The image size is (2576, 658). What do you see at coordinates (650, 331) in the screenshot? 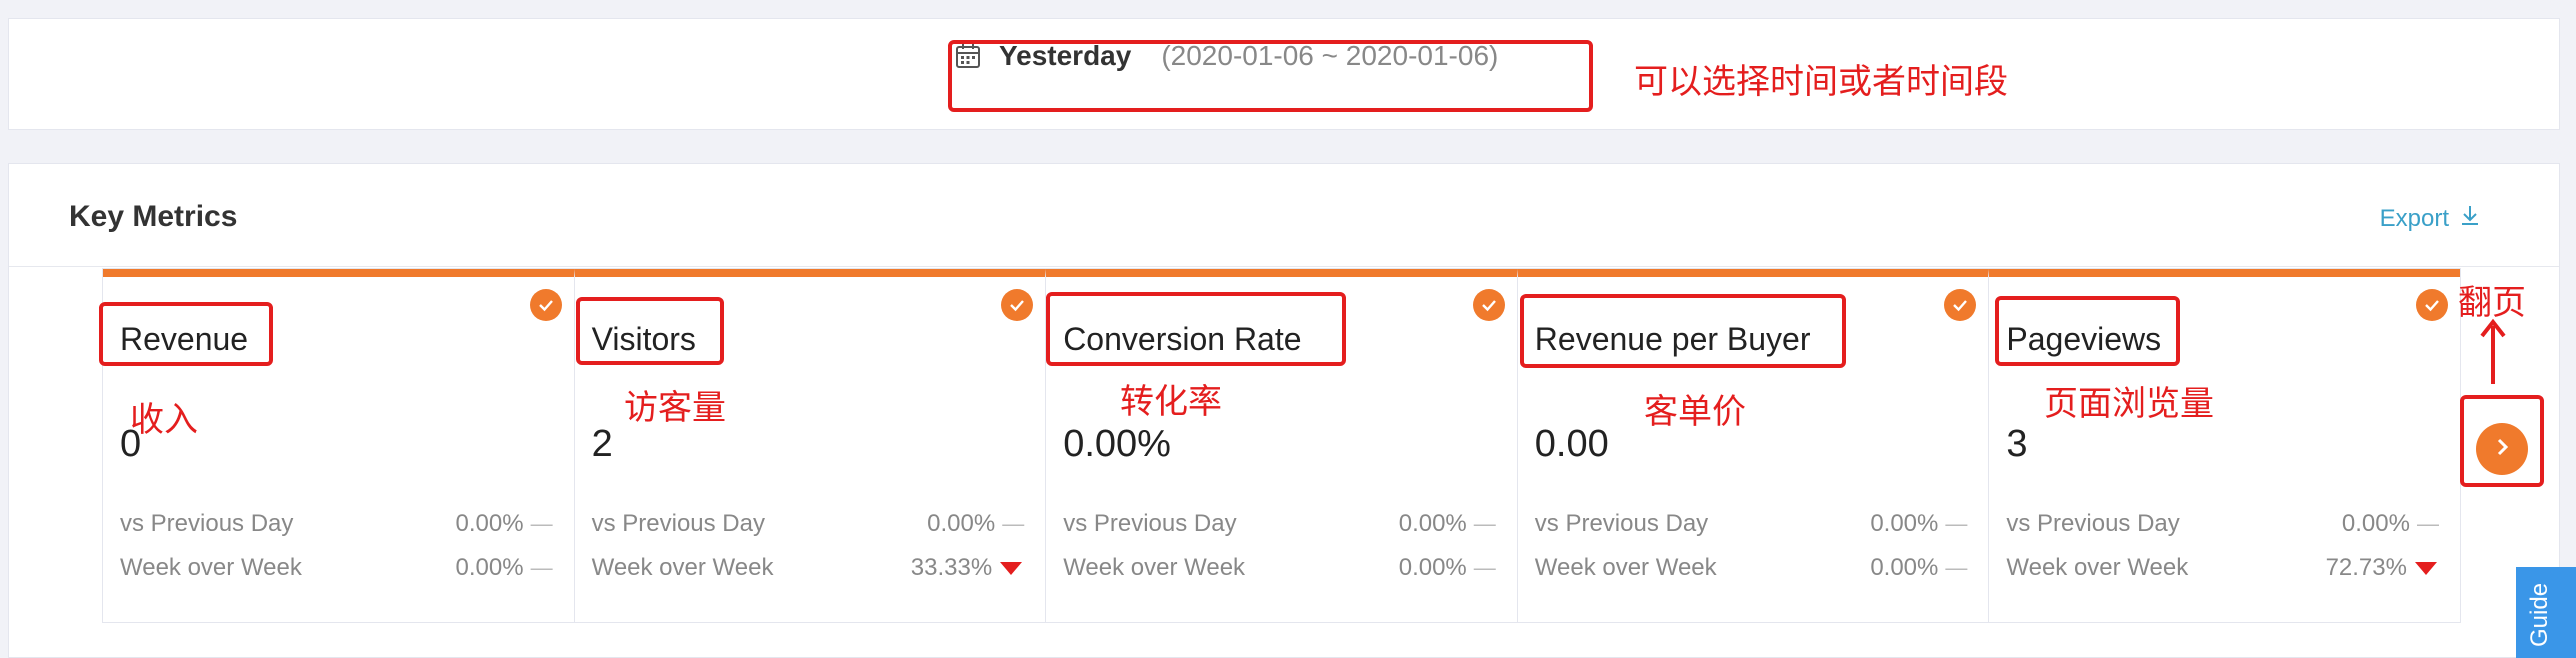
I see `annotation-box-visitors` at bounding box center [650, 331].